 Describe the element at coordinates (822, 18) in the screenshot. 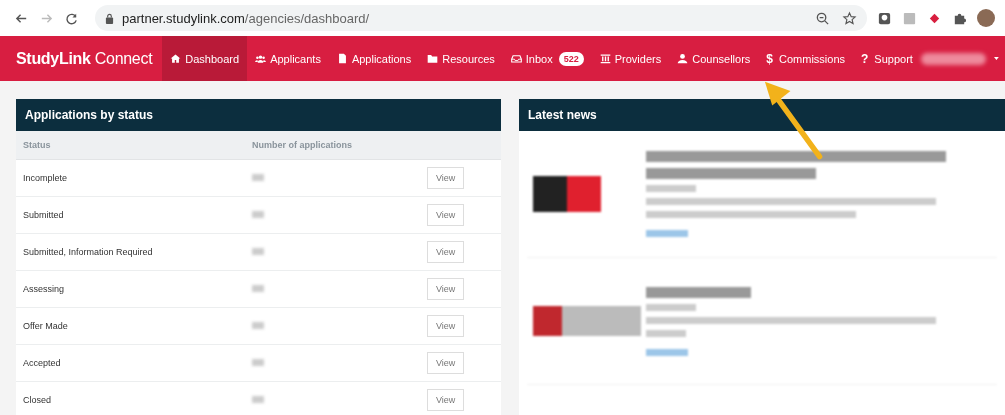

I see `zoom-icon` at that location.